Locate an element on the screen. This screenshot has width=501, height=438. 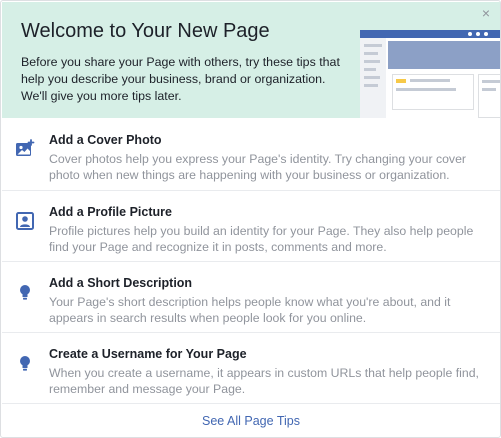
tips-footer: See All Page Tips is located at coordinates (251, 420).